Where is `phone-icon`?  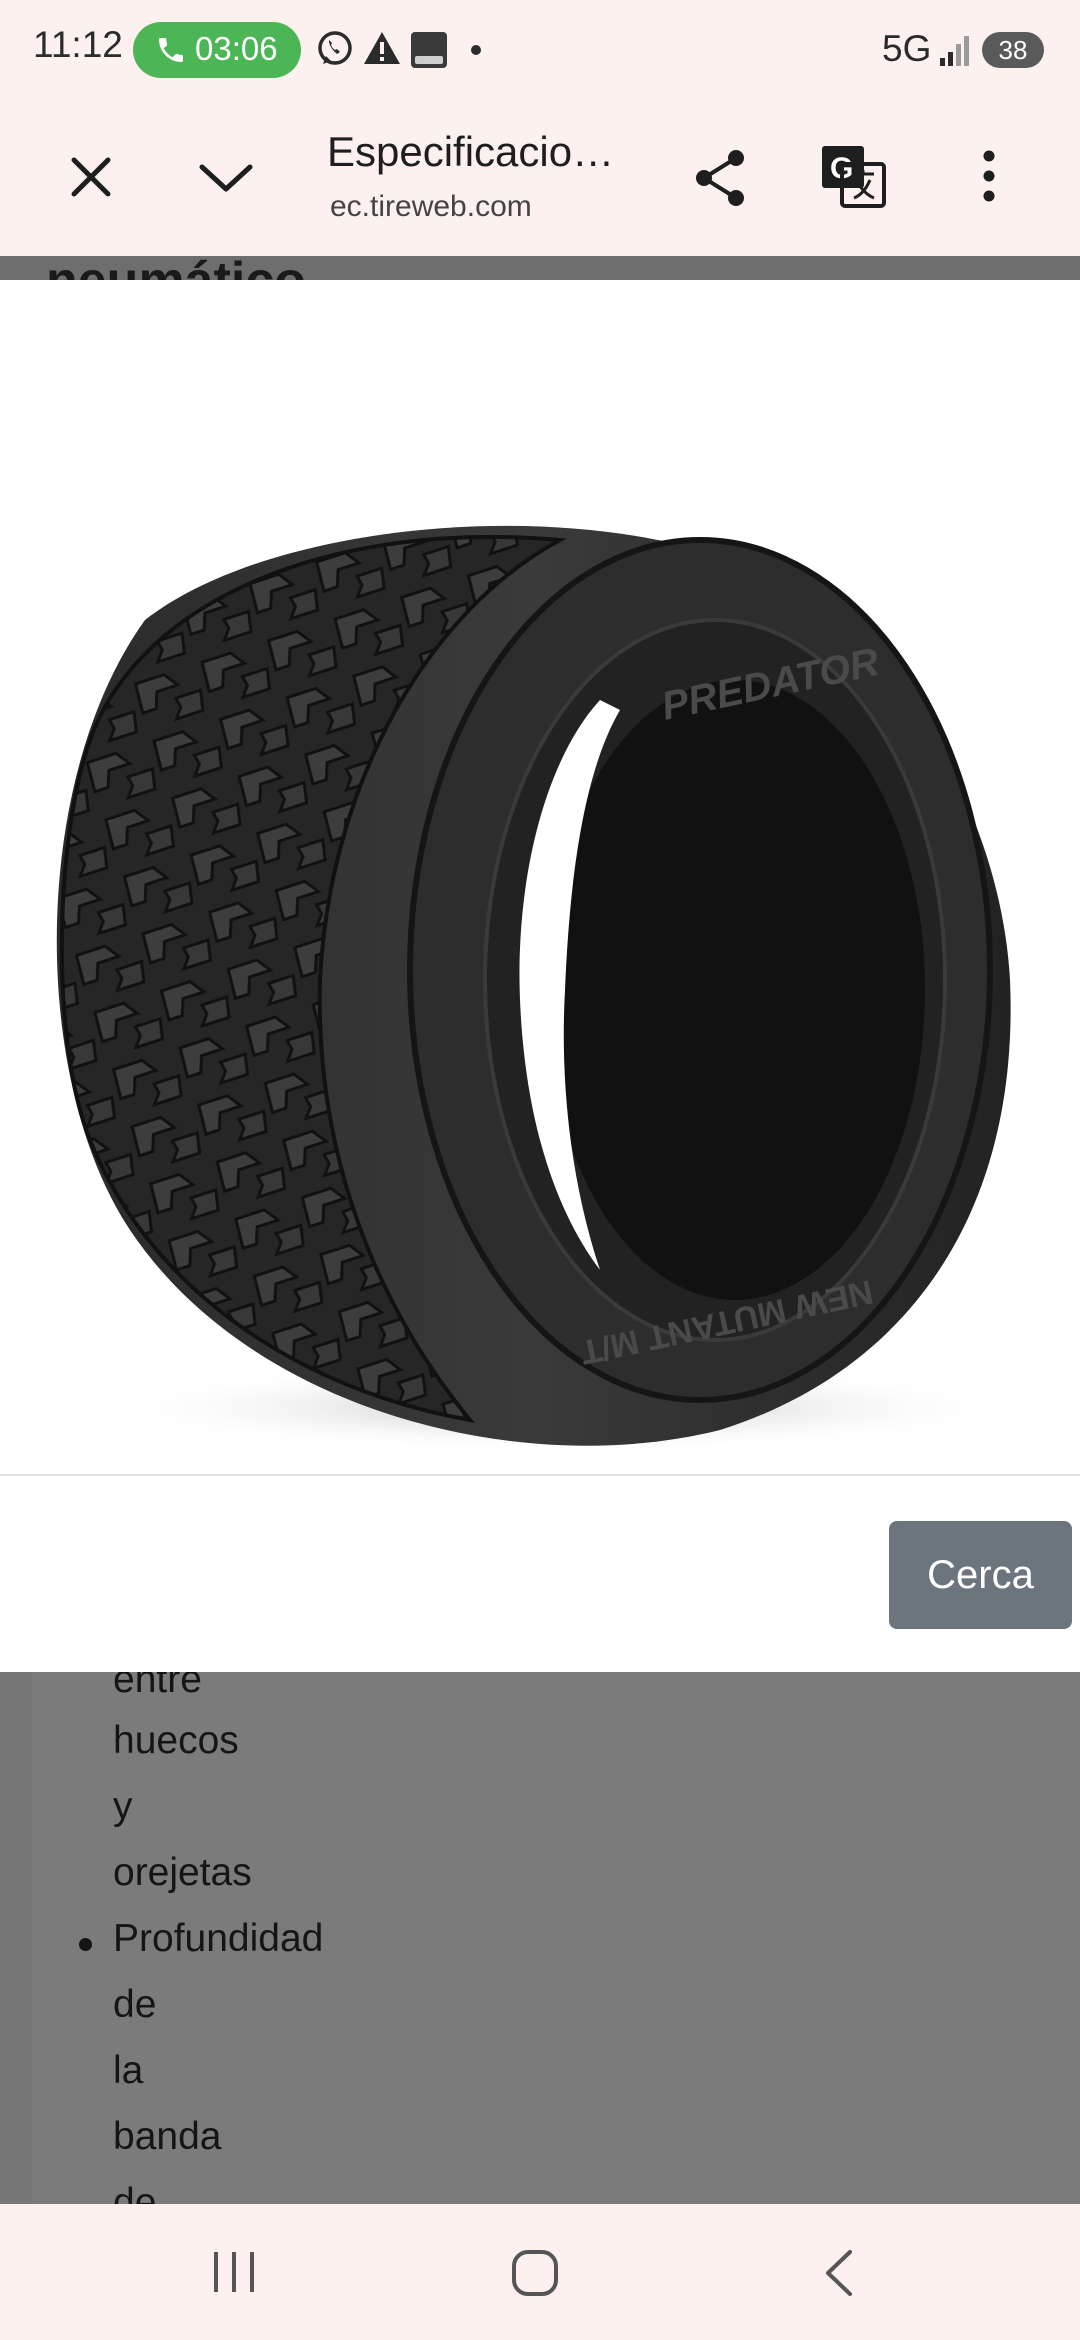 phone-icon is located at coordinates (171, 50).